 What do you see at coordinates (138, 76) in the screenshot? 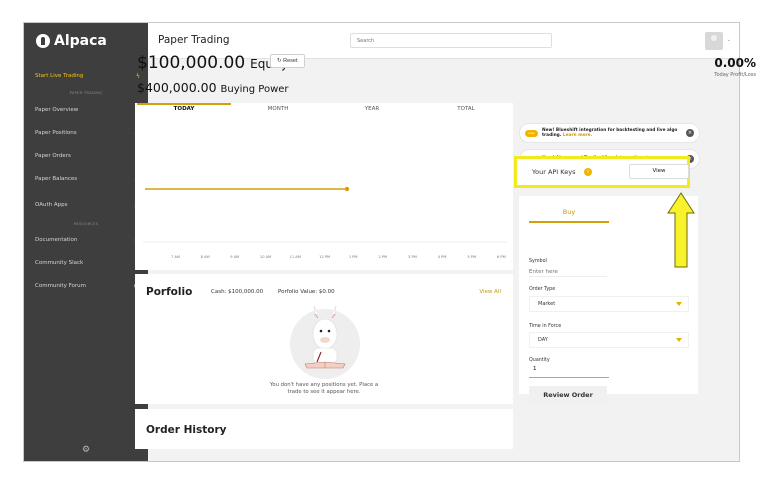
I see `bolt-icon: ϟ` at bounding box center [138, 76].